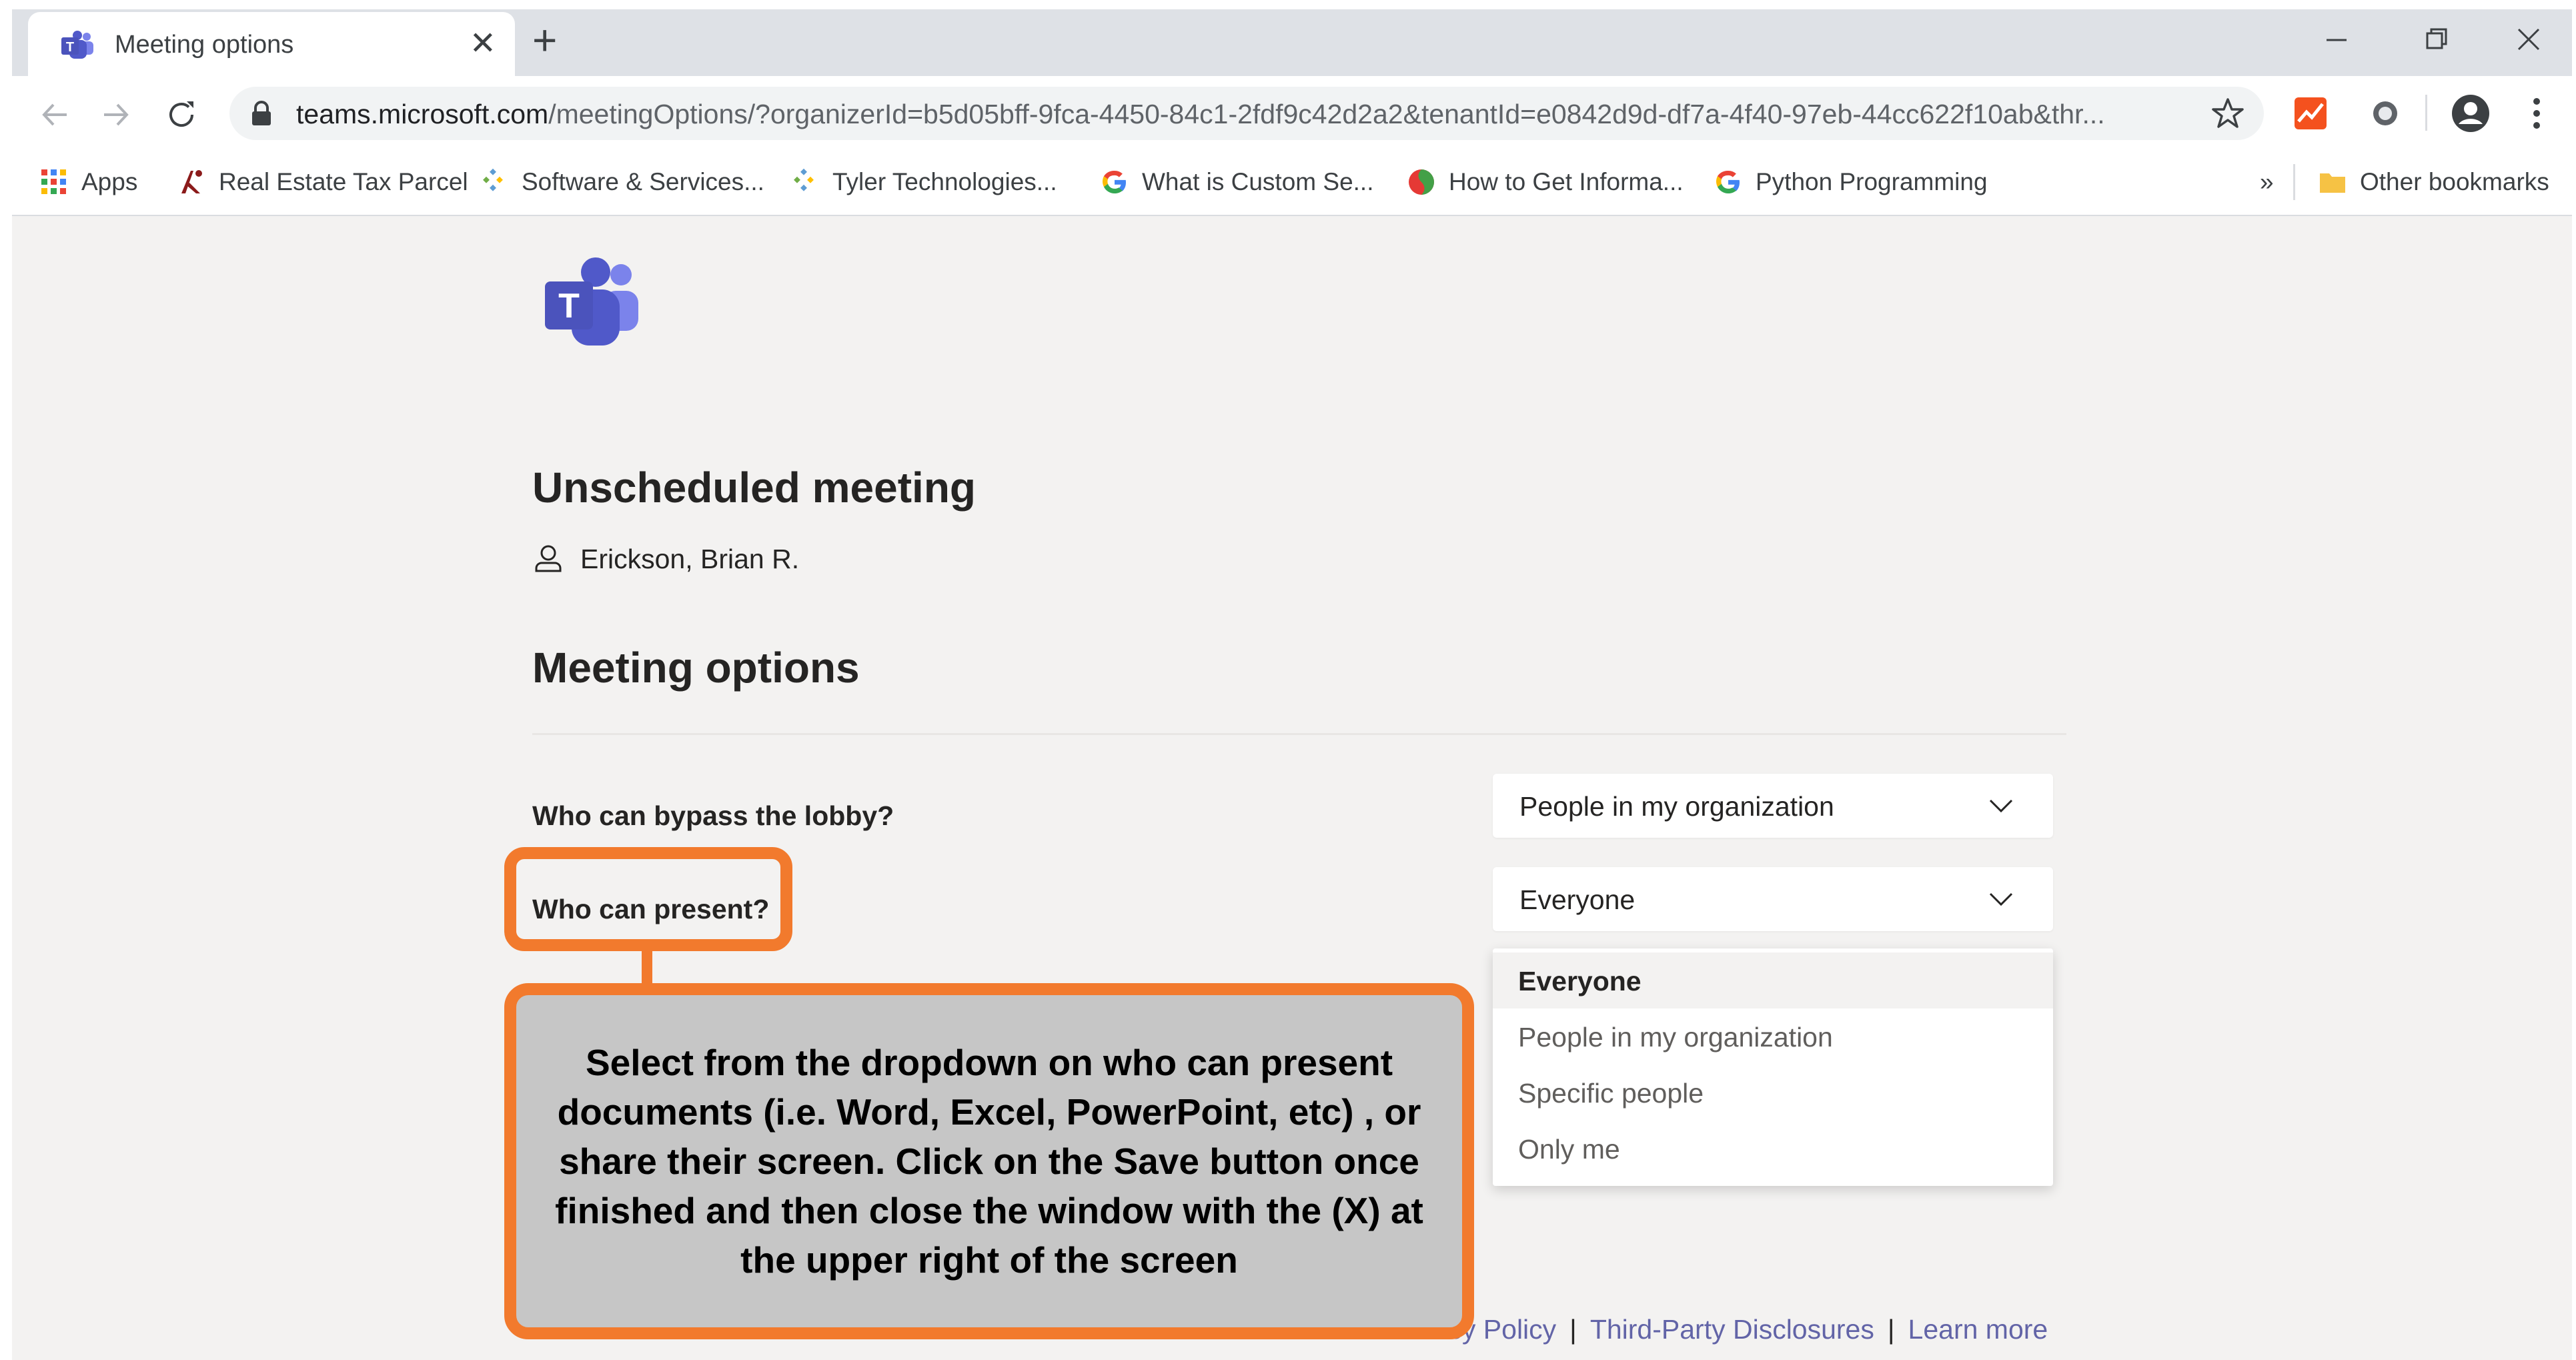 This screenshot has height=1360, width=2576. Describe the element at coordinates (2227, 113) in the screenshot. I see `bookmark-star-icon` at that location.